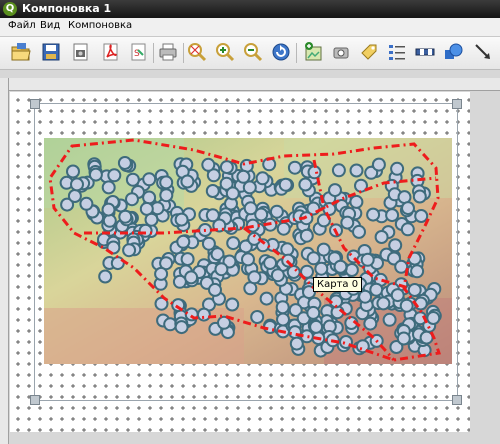 This screenshot has height=444, width=500. Describe the element at coordinates (253, 52) in the screenshot. I see `zoom-out-button` at that location.